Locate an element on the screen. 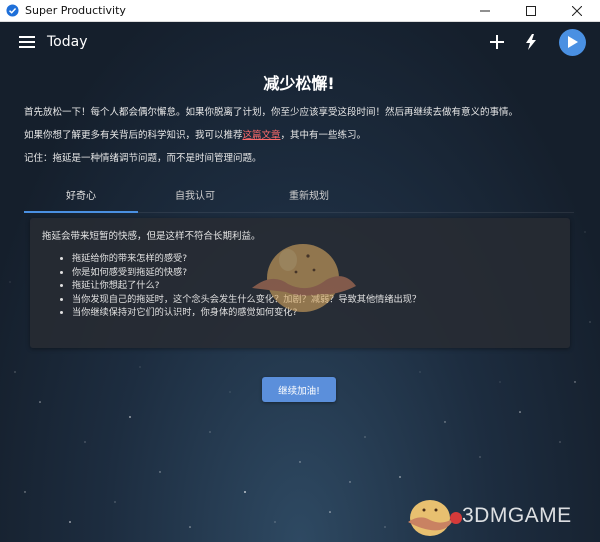 The width and height of the screenshot is (600, 542). tab-self-compassion: 自我认可 is located at coordinates (195, 200).